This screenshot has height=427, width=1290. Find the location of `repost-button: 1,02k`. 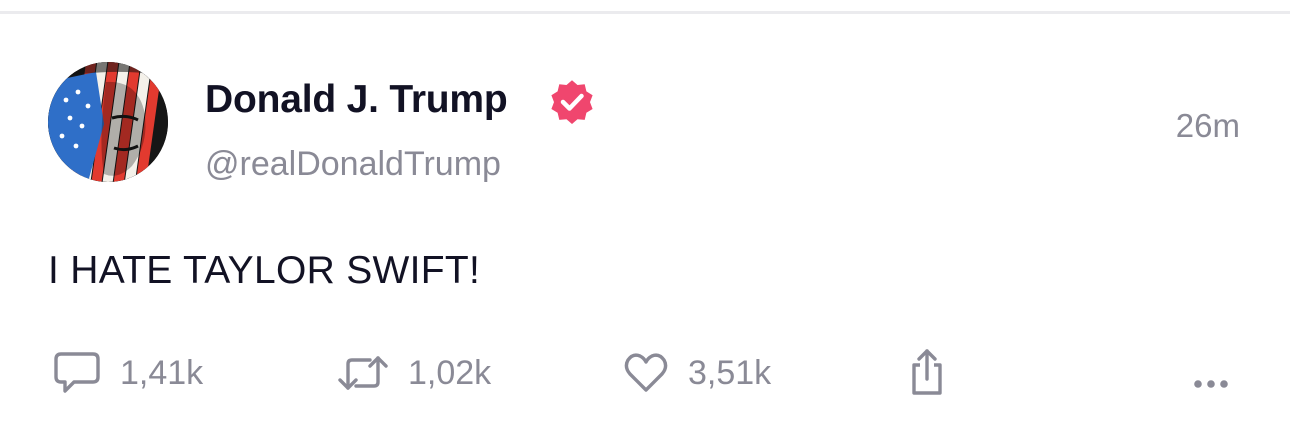

repost-button: 1,02k is located at coordinates (413, 373).